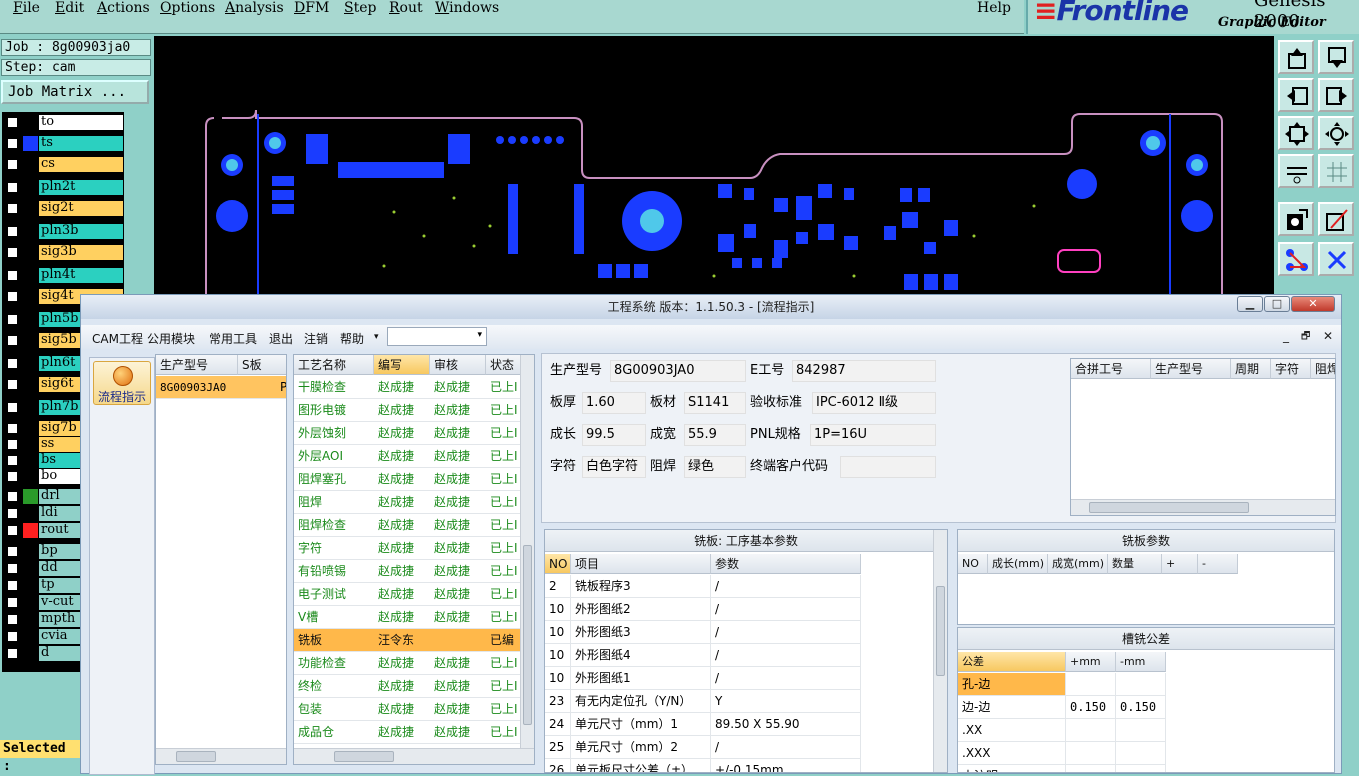 The image size is (1359, 776). I want to click on tolerance-row: 未注明, so click(1062, 768).